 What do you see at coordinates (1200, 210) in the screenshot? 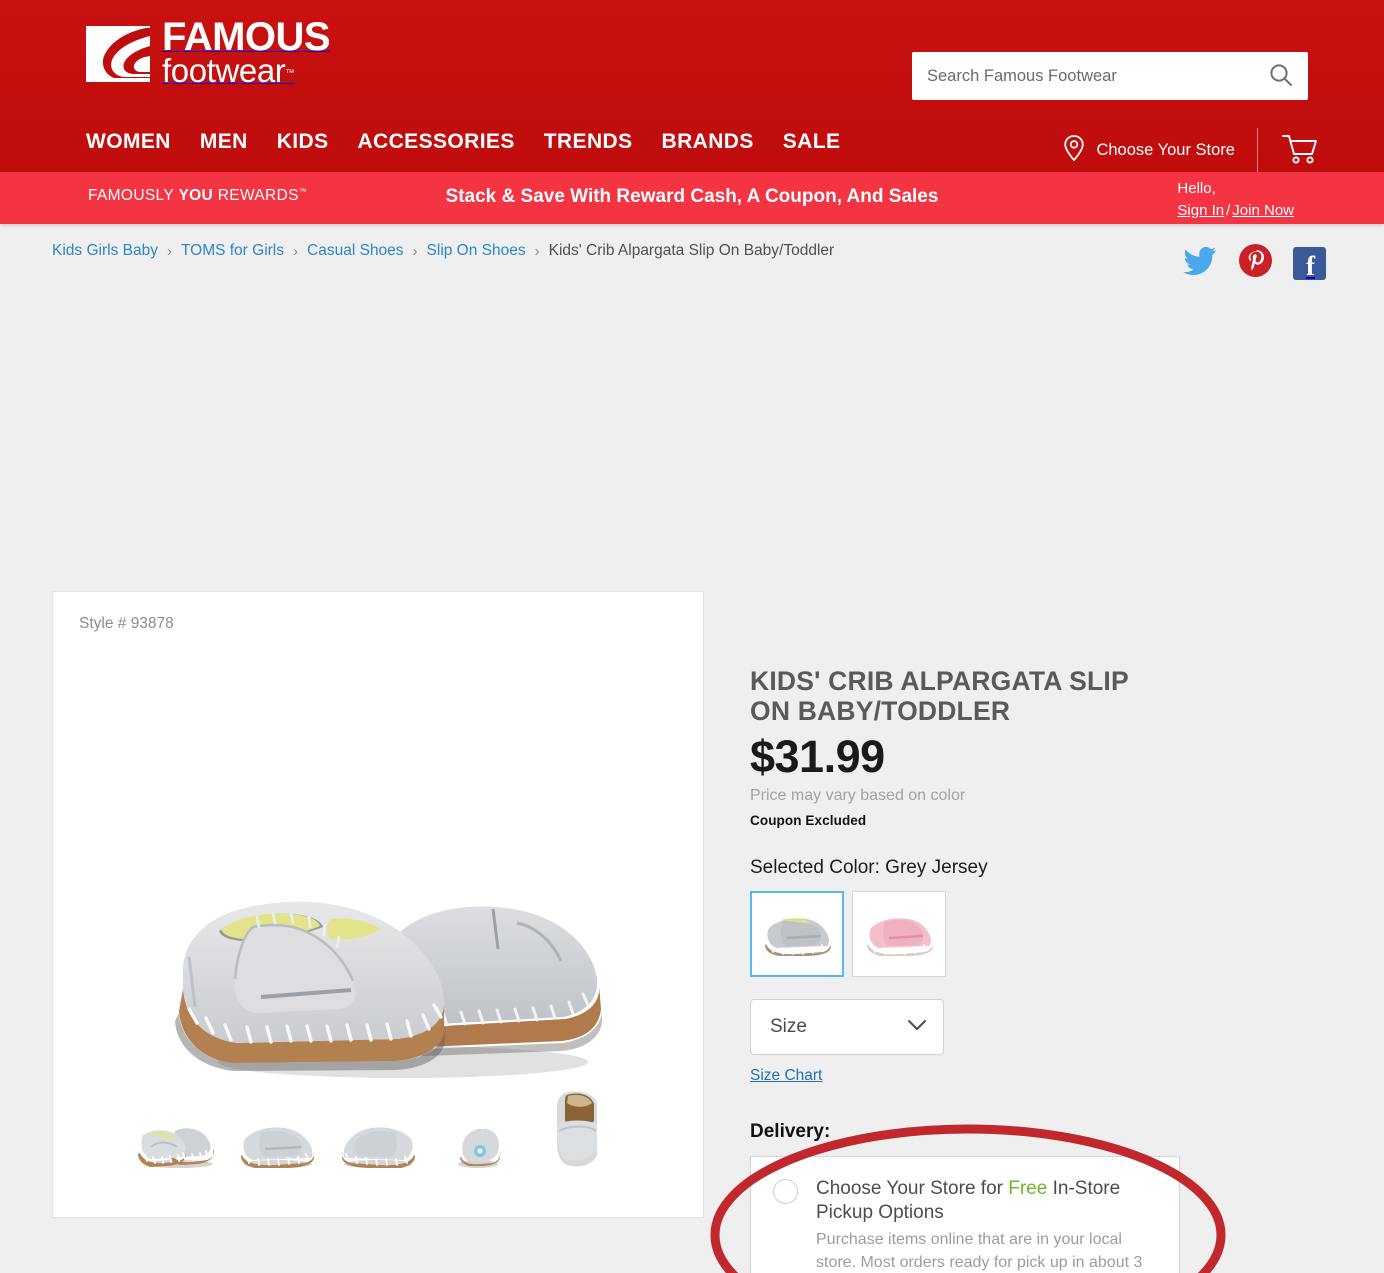
I see `sign-in-link: Sign In` at bounding box center [1200, 210].